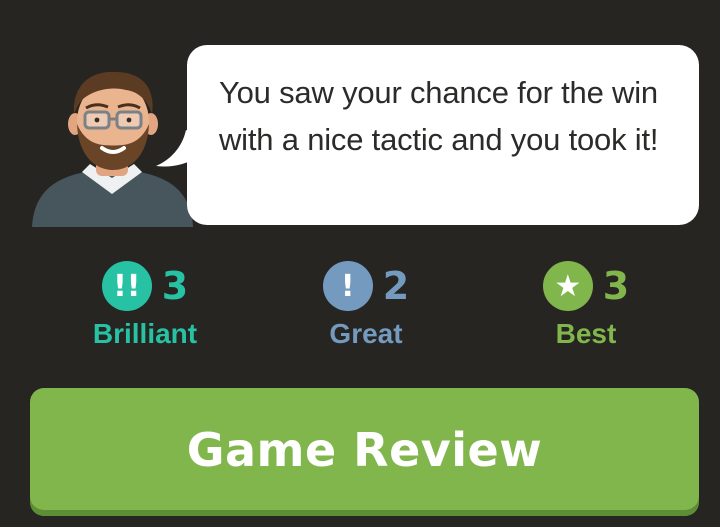 This screenshot has width=720, height=527. What do you see at coordinates (586, 333) in the screenshot?
I see `best-label: Best` at bounding box center [586, 333].